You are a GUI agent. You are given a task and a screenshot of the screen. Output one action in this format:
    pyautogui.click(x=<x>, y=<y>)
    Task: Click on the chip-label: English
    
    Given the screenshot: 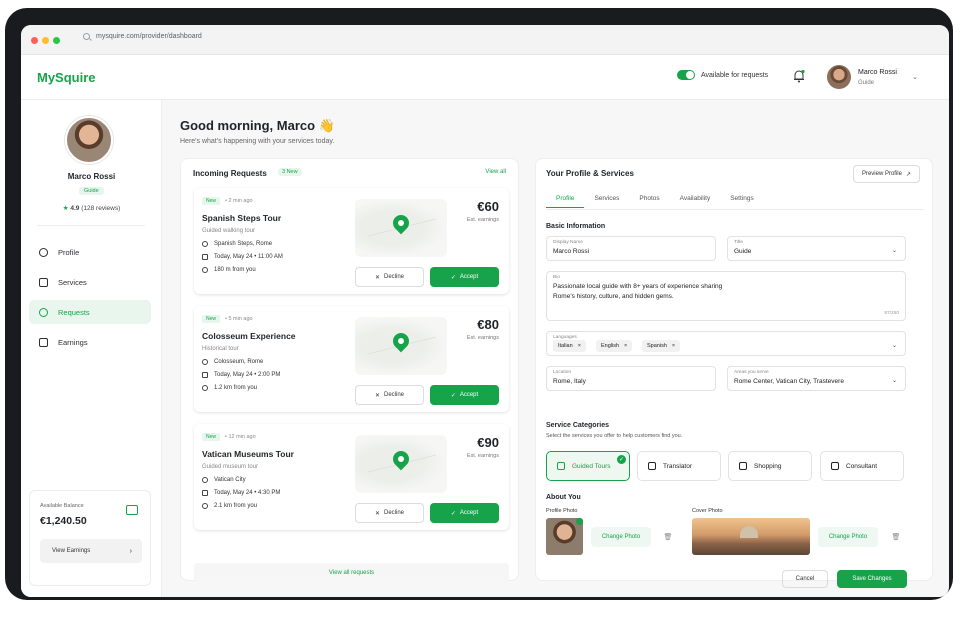 What is the action you would take?
    pyautogui.click(x=610, y=346)
    